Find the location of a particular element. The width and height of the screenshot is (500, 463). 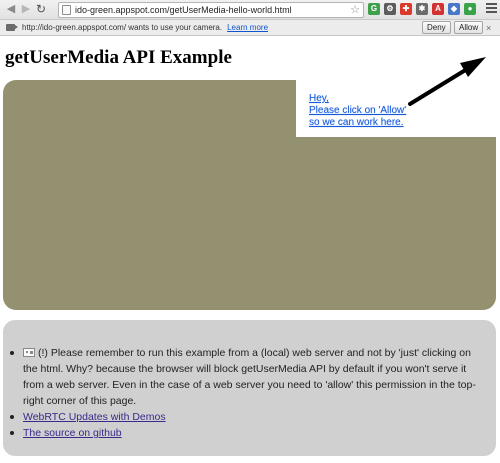

learn-more-link: Learn more is located at coordinates (247, 27).